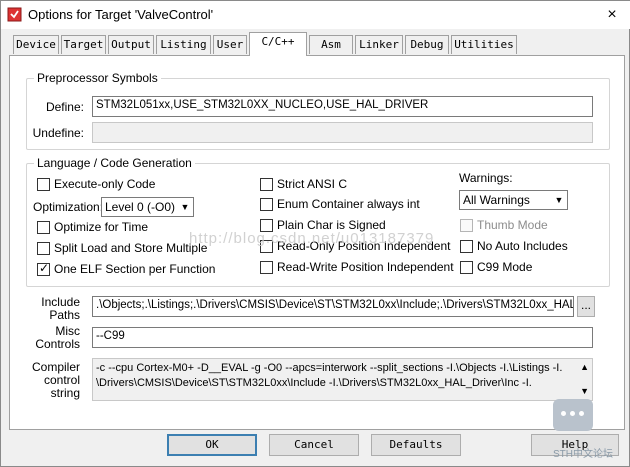 The height and width of the screenshot is (467, 630). I want to click on tab-target: Target, so click(83, 44).